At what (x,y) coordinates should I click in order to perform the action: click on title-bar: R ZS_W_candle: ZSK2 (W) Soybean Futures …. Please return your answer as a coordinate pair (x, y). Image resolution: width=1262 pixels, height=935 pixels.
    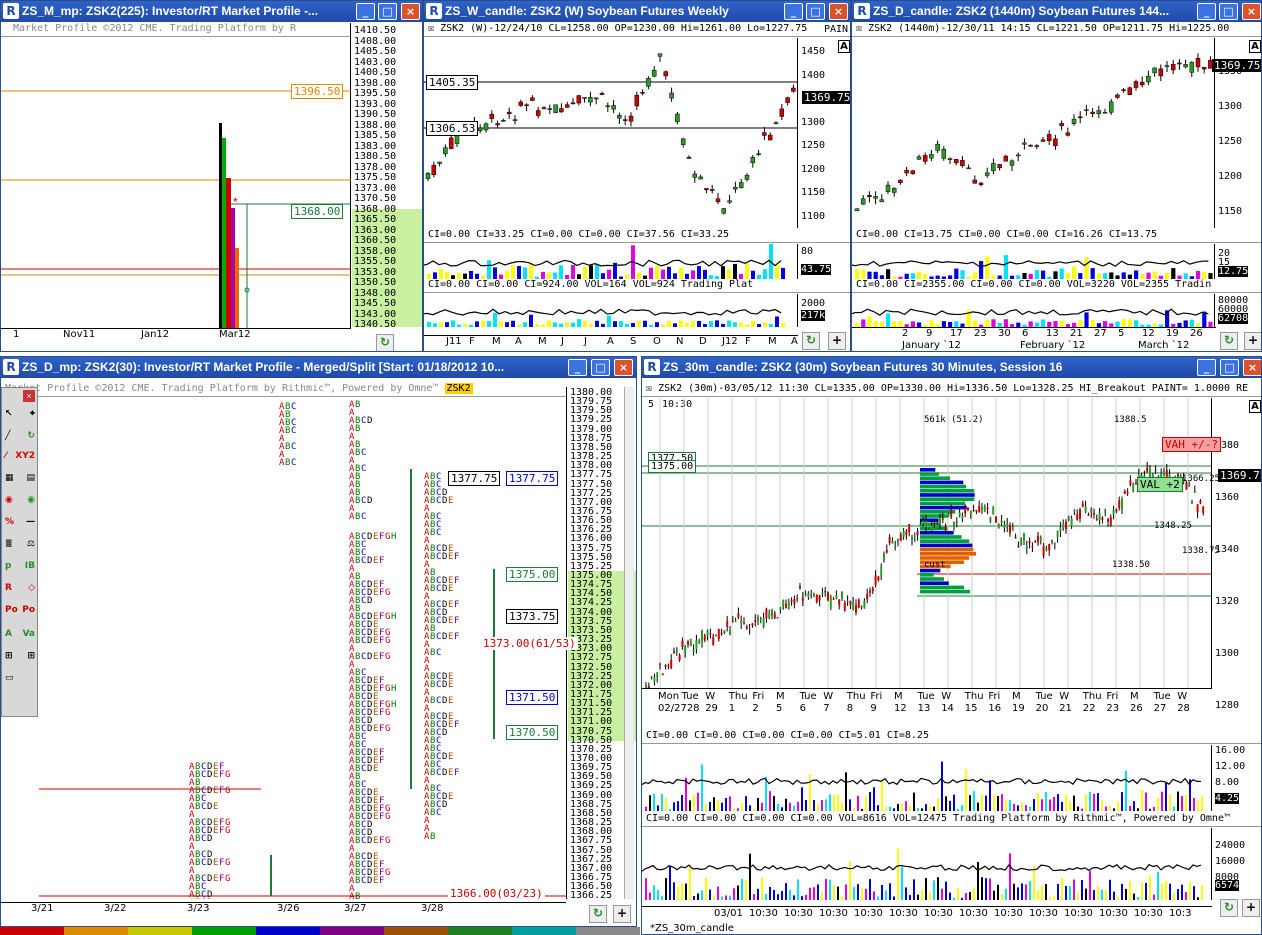
    Looking at the image, I should click on (637, 11).